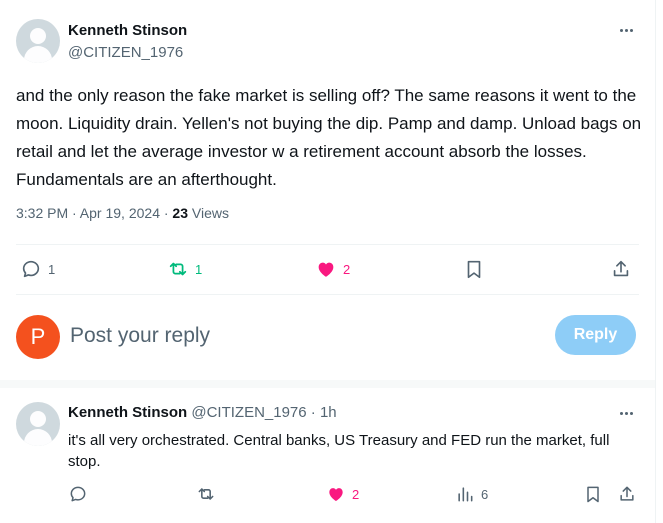 This screenshot has width=663, height=523. Describe the element at coordinates (208, 213) in the screenshot. I see `views-label: Views` at that location.